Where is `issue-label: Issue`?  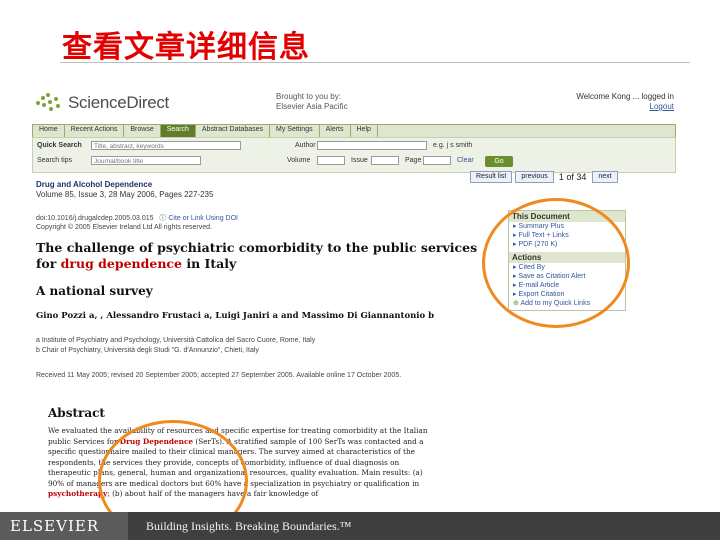 issue-label: Issue is located at coordinates (359, 160).